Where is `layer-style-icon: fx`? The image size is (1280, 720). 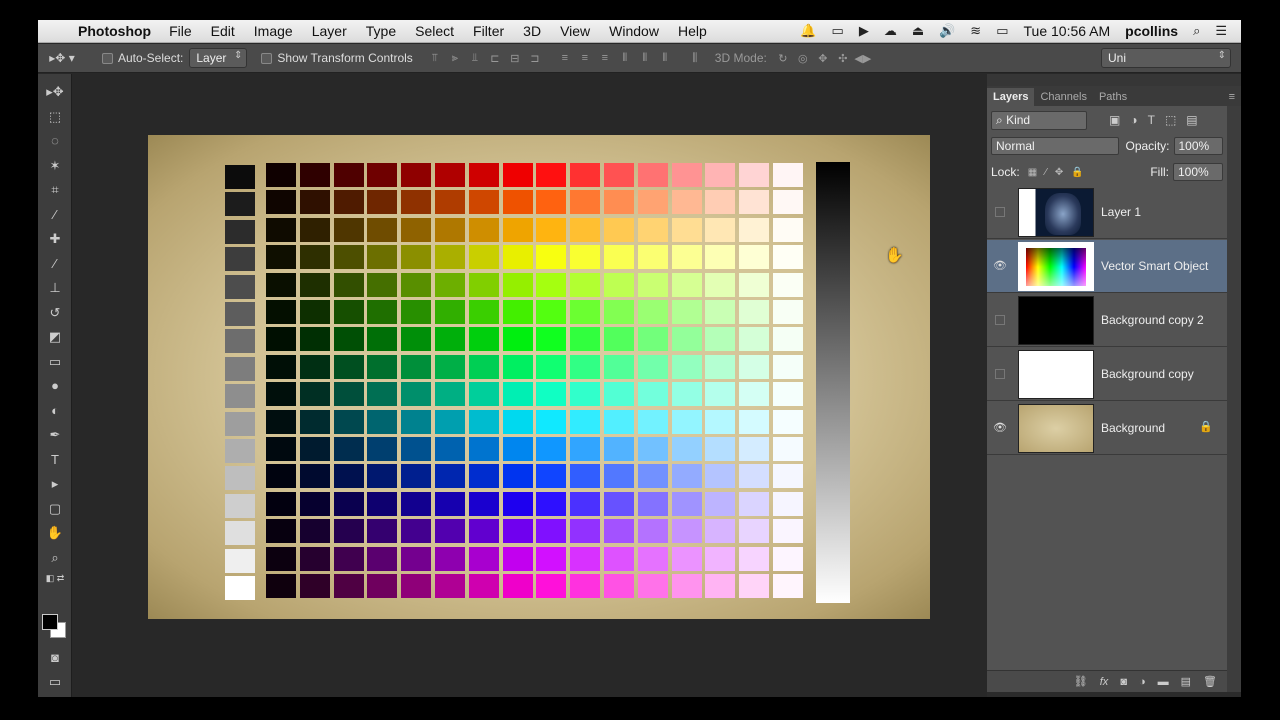 layer-style-icon: fx is located at coordinates (1104, 682).